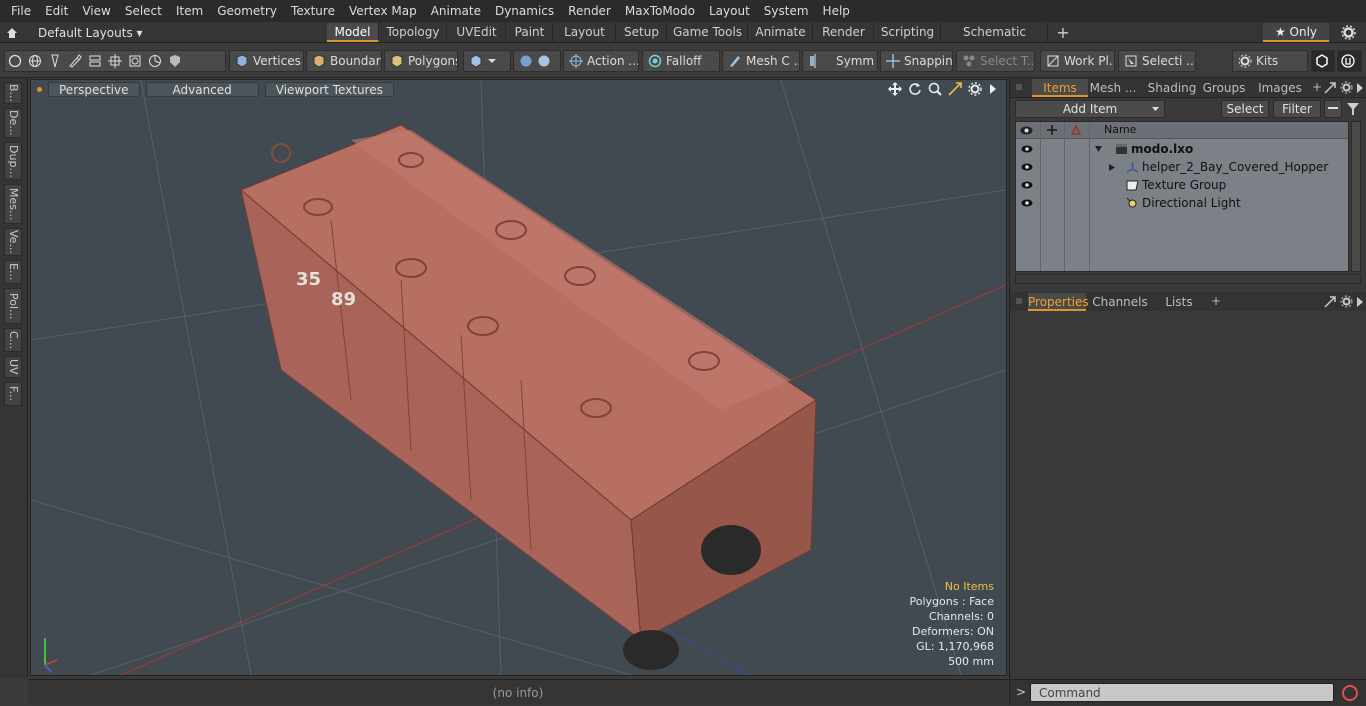 The image size is (1366, 706). I want to click on tab-scripting: Scripting, so click(908, 32).